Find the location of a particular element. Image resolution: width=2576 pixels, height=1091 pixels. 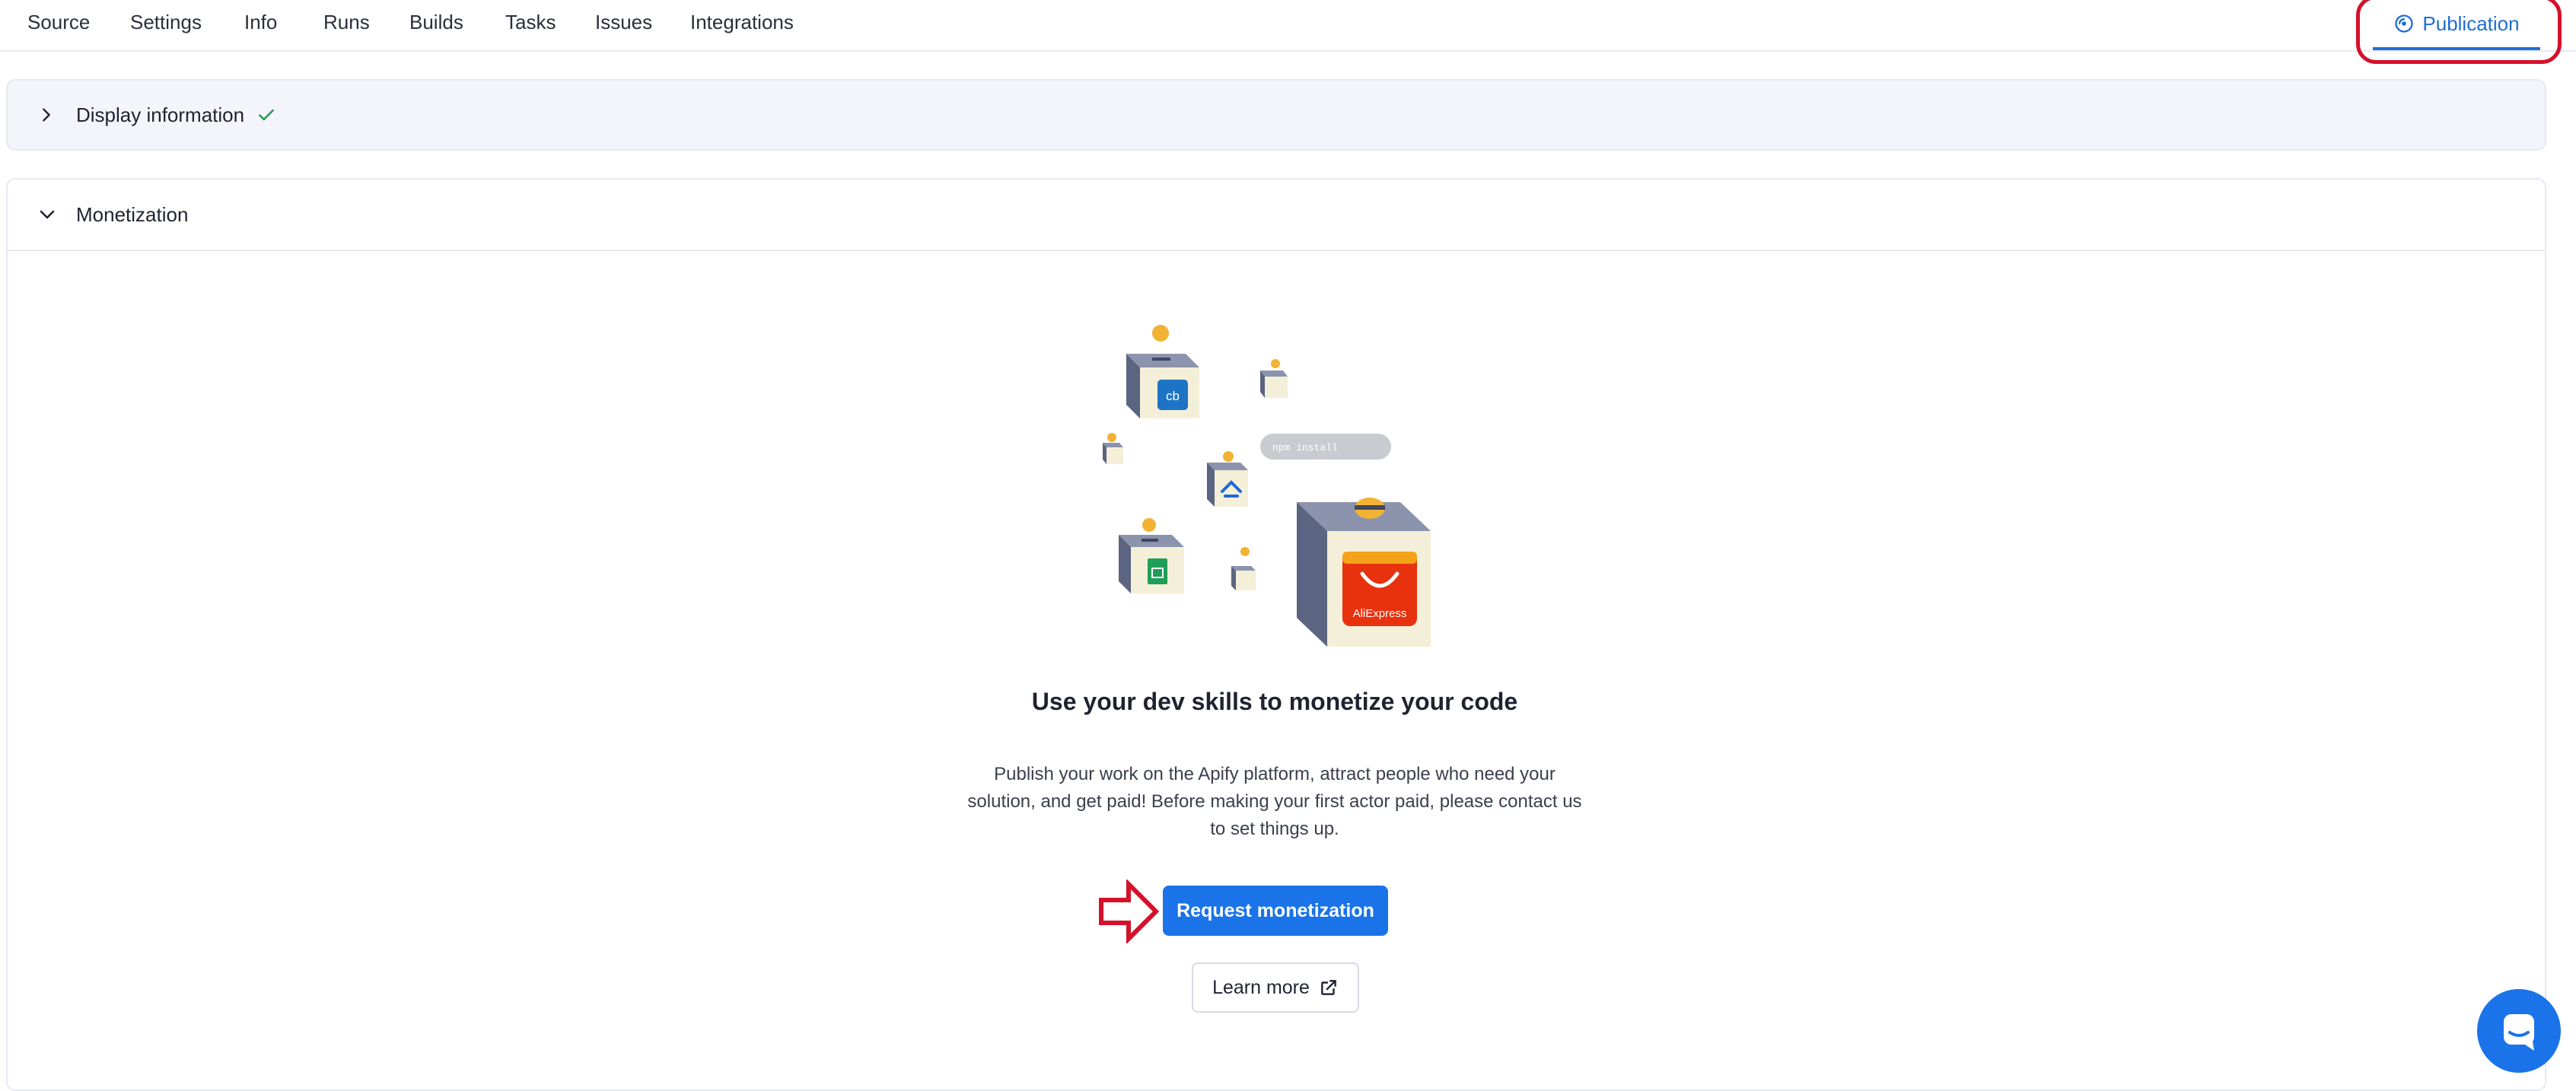

chevron-down-icon is located at coordinates (57, 214).